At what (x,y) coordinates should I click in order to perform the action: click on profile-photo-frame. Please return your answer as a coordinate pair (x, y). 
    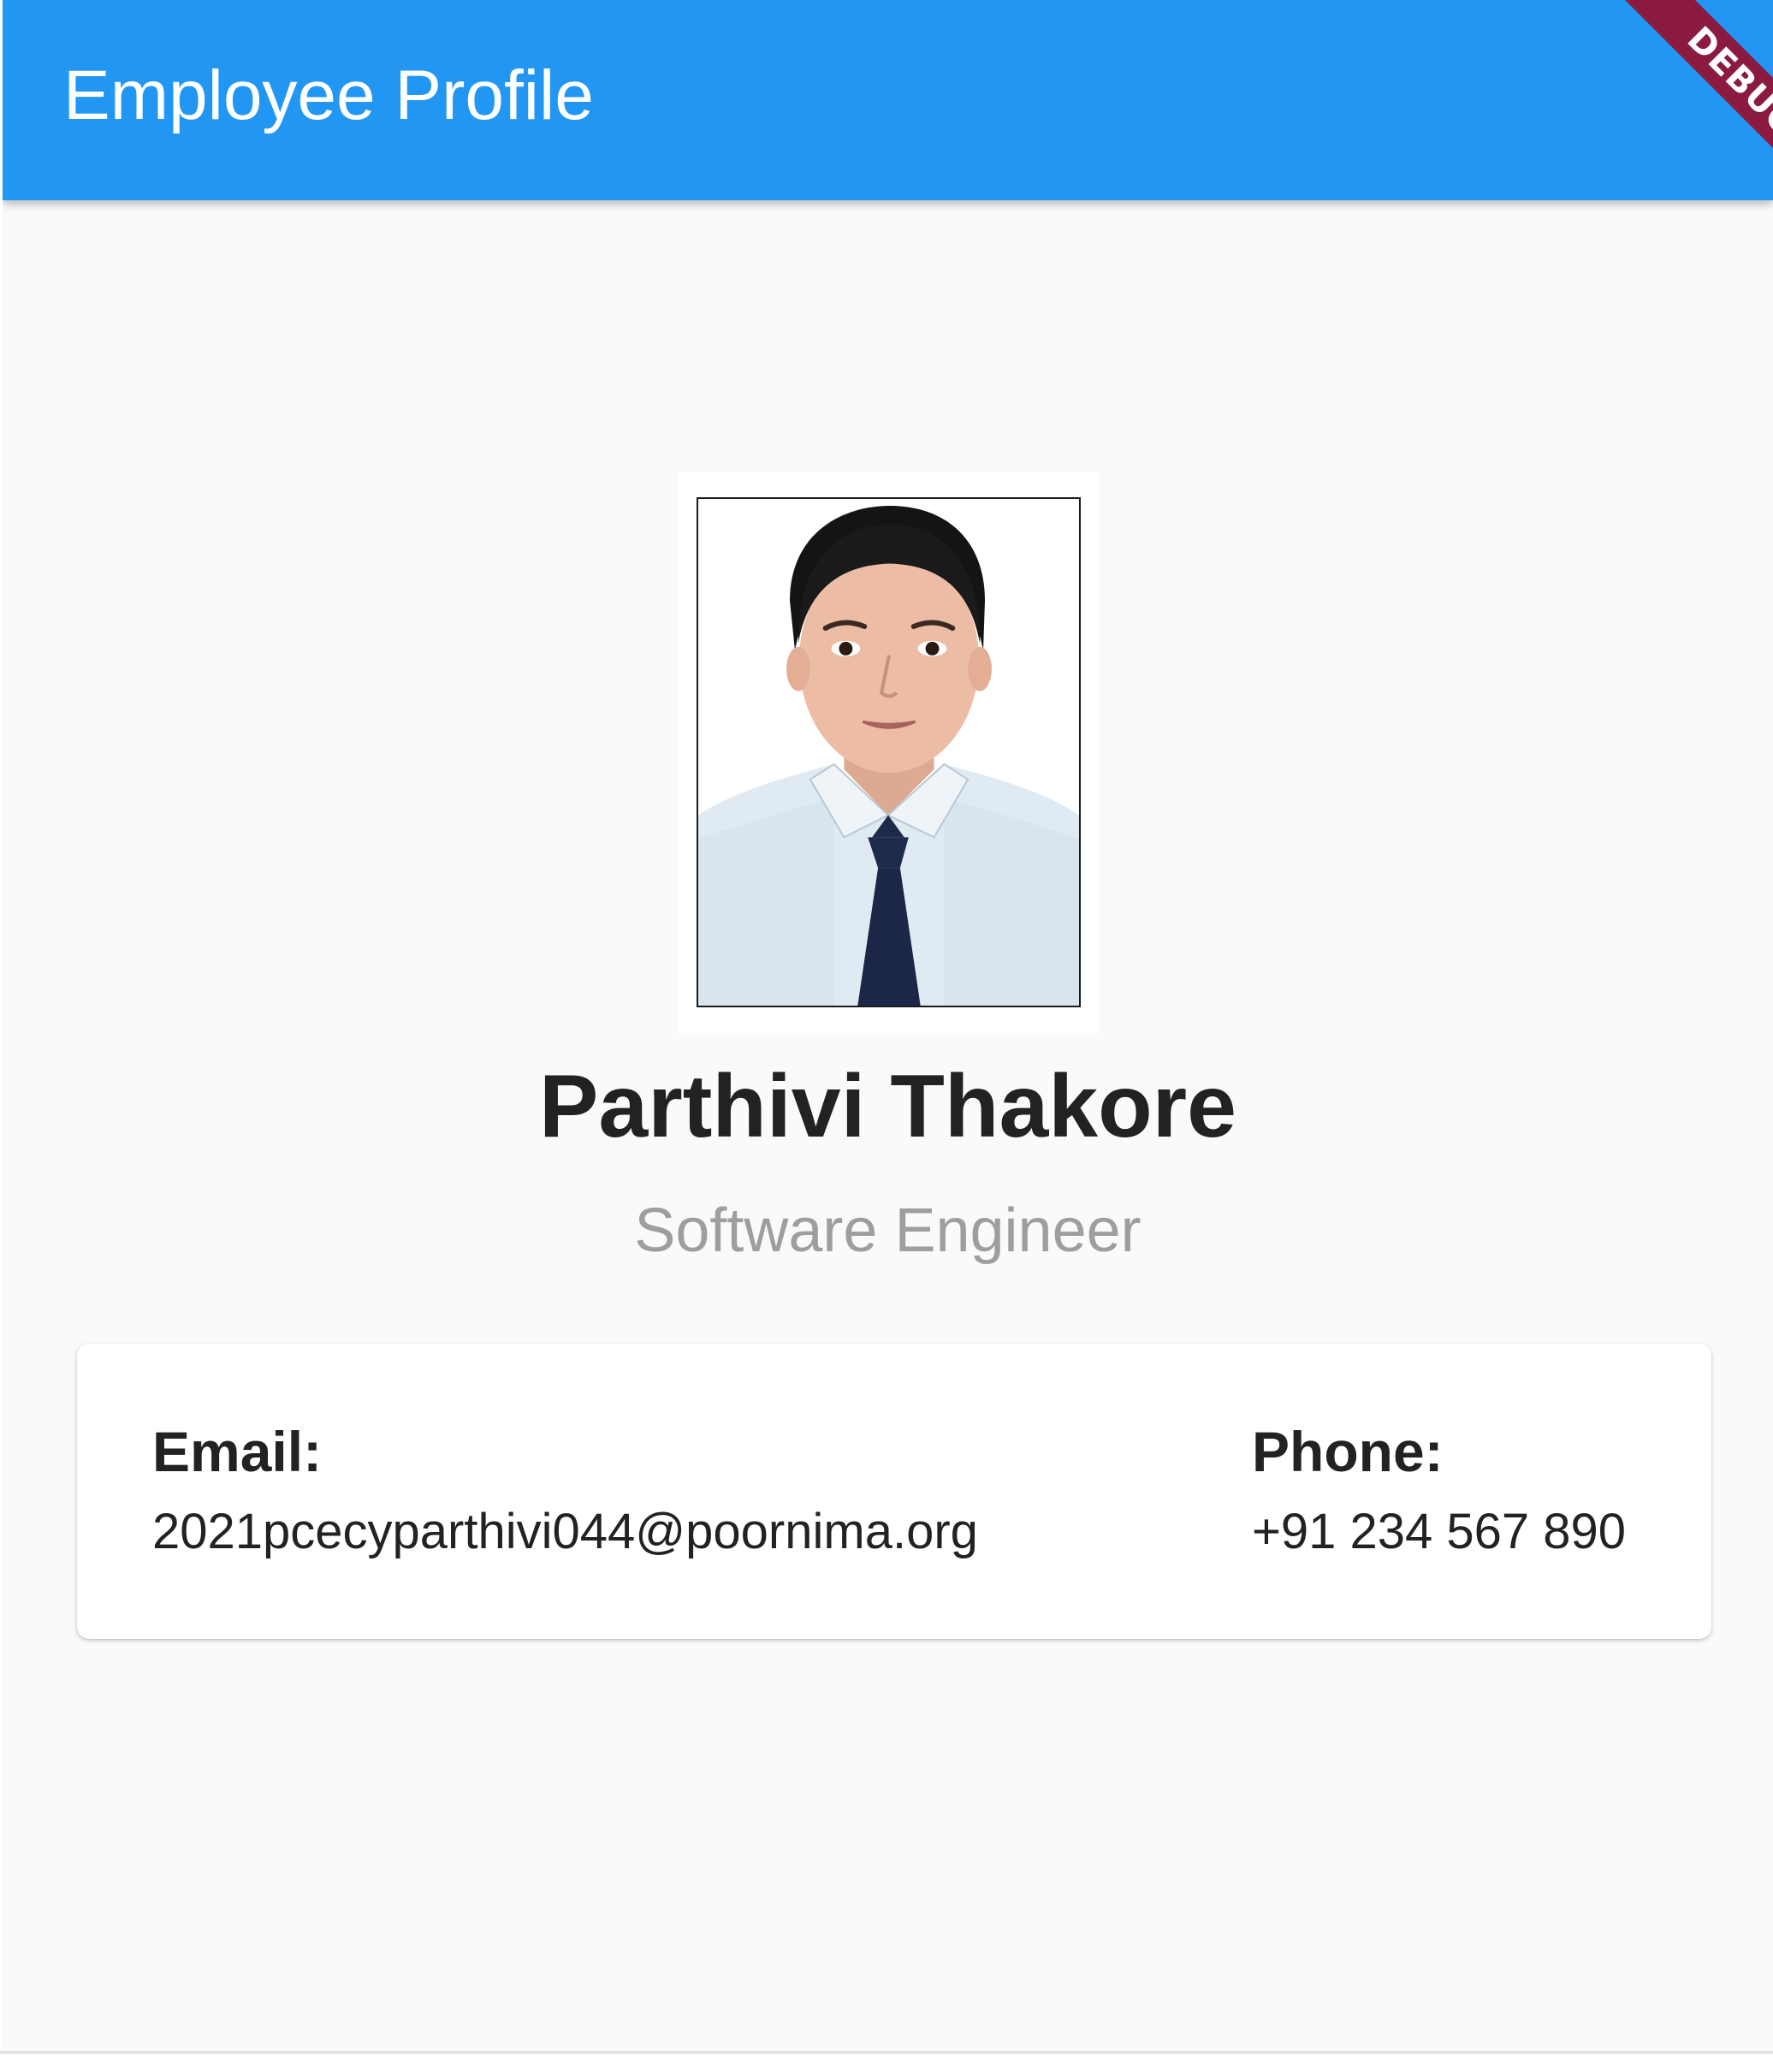
    Looking at the image, I should click on (889, 753).